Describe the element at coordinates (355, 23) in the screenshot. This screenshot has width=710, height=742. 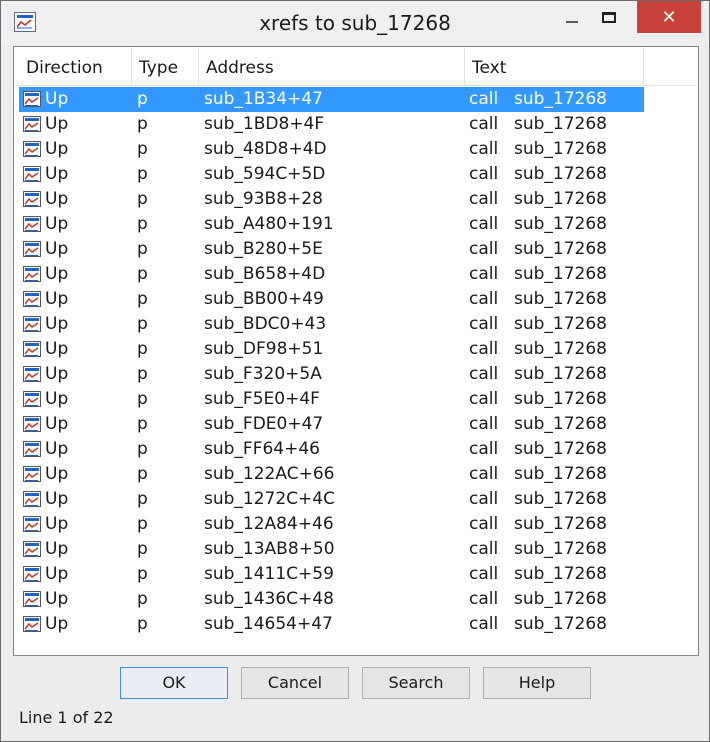
I see `title-bar: xrefs to sub_17268 ✕` at that location.